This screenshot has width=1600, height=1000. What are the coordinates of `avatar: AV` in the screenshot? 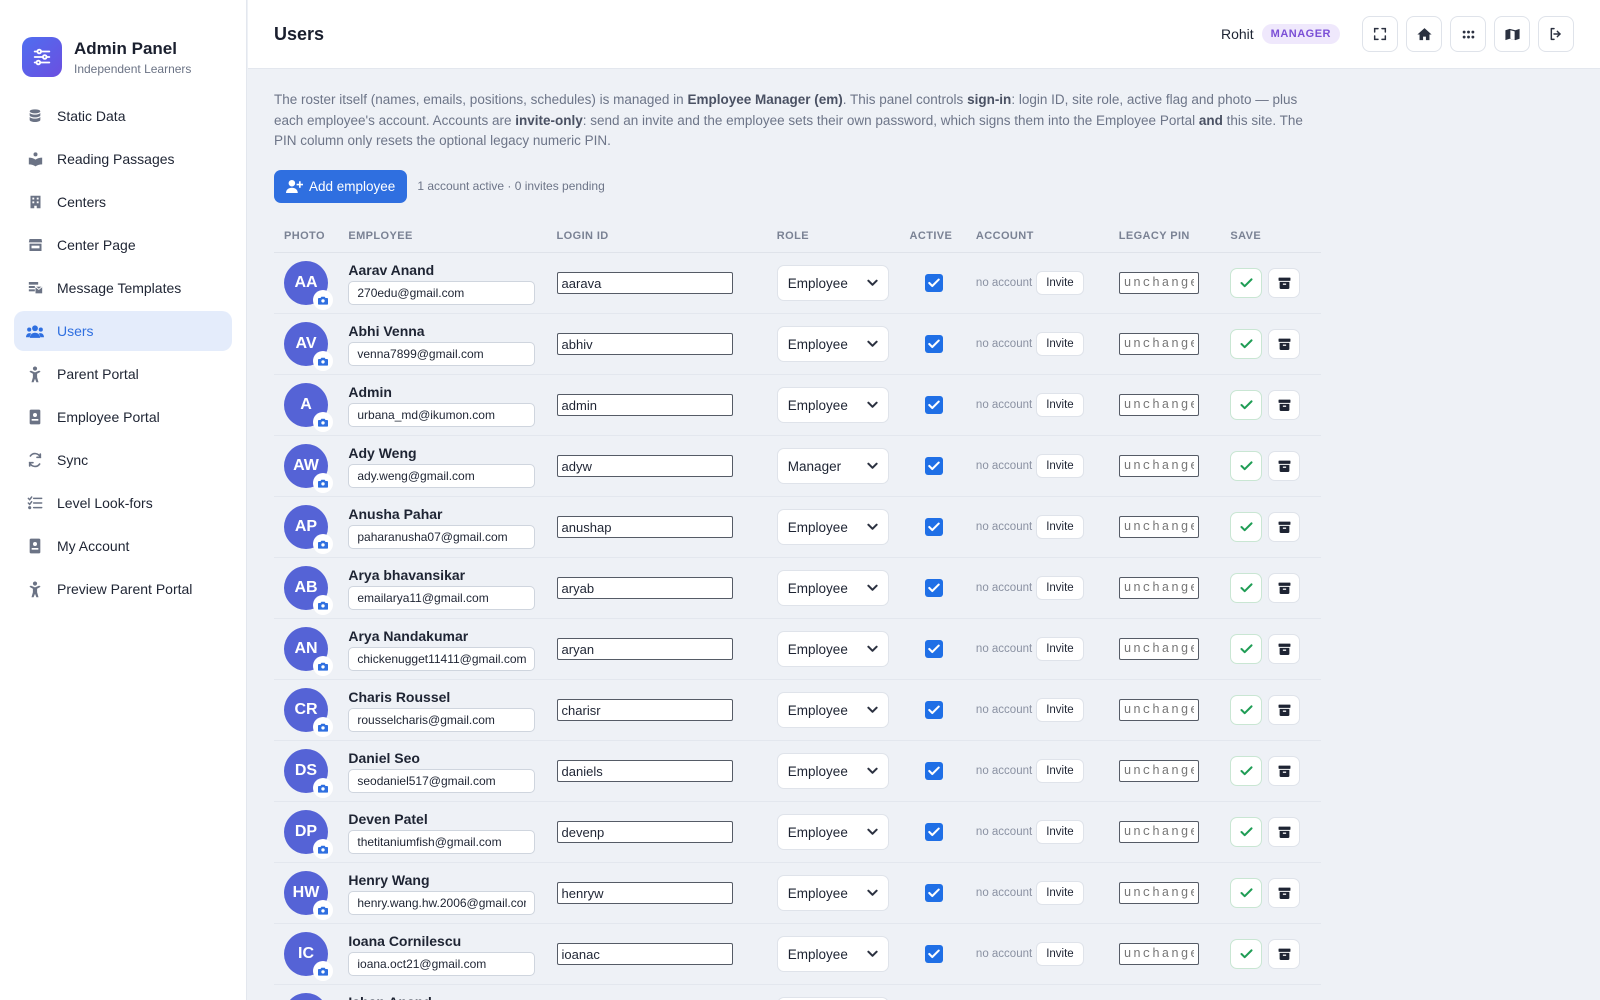 It's located at (308, 346).